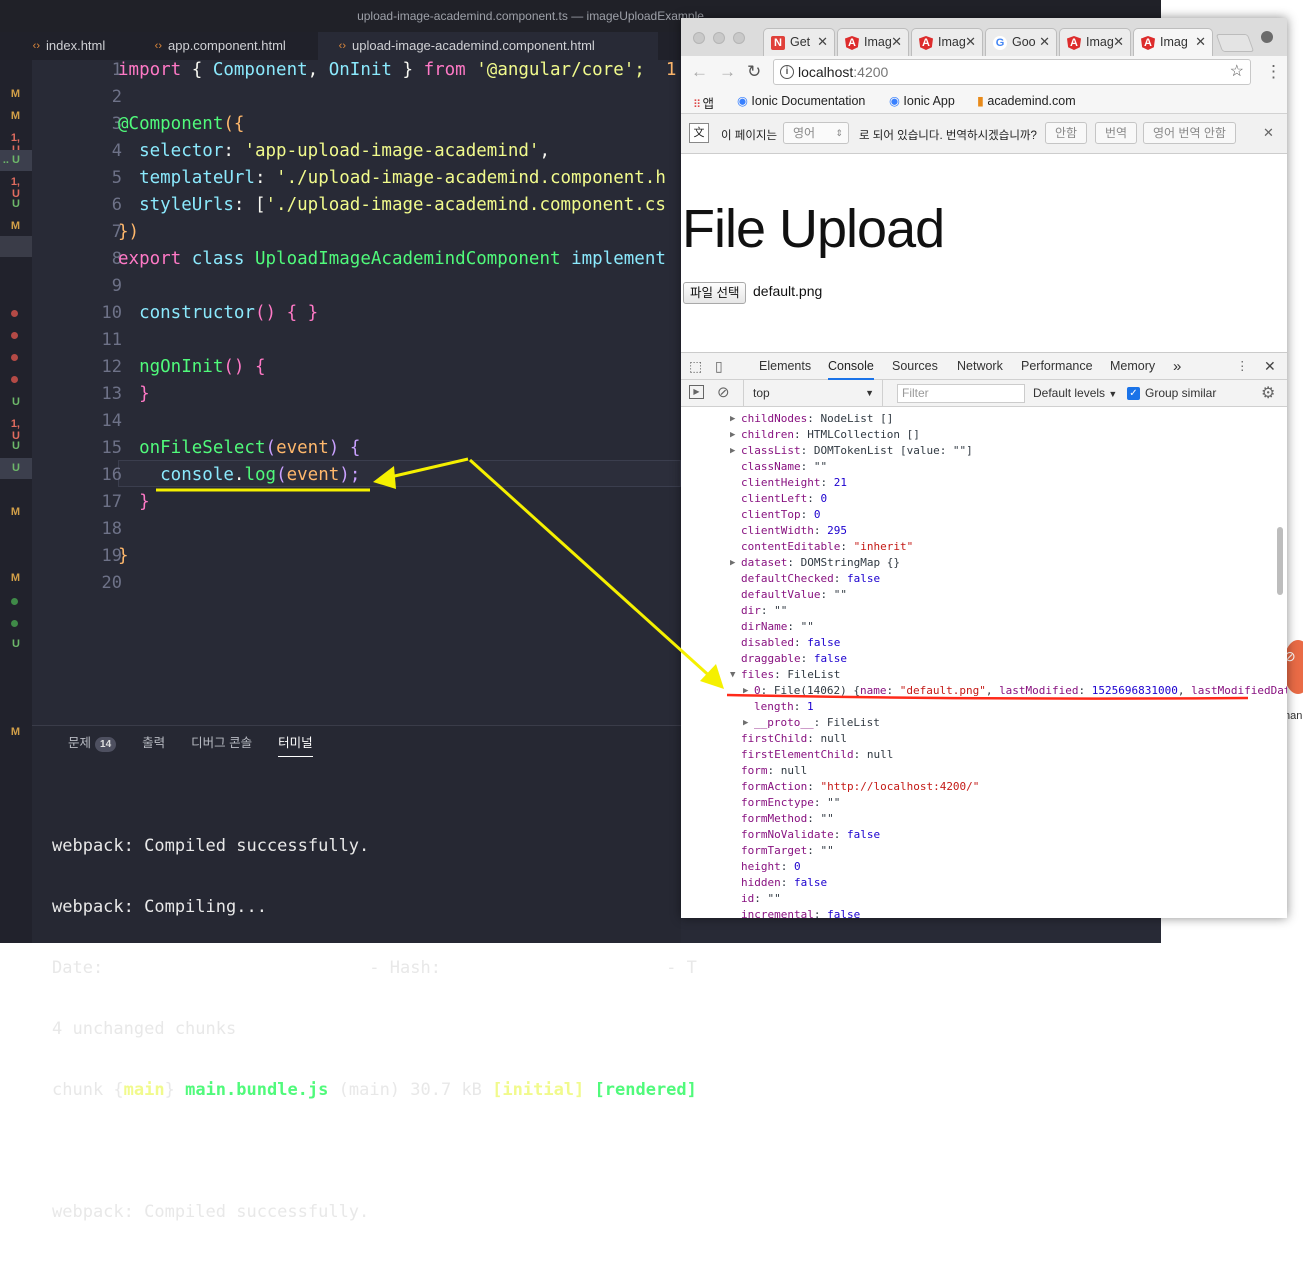 The width and height of the screenshot is (1303, 1263). Describe the element at coordinates (1189, 133) in the screenshot. I see `never-translate-button: 영어 번역 안함` at that location.